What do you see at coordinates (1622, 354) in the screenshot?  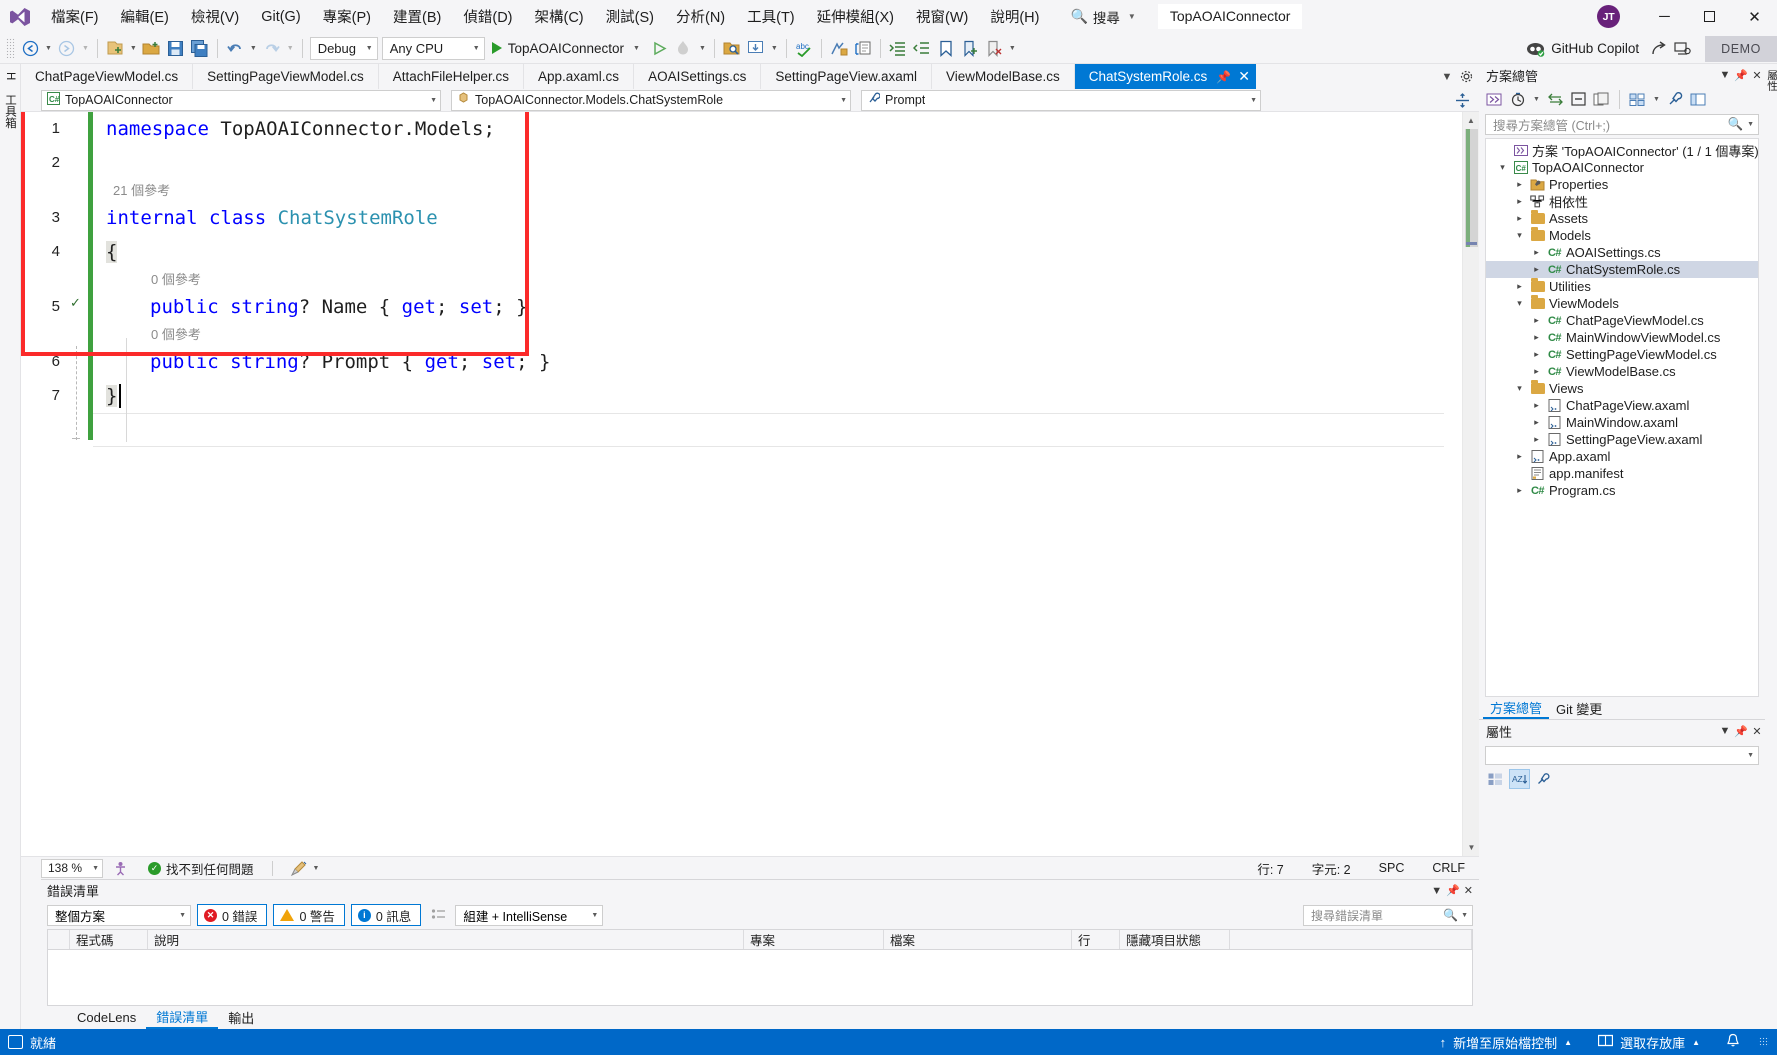 I see `tree-item-settingpageviewmodel: ▸ C# SettingPageViewModel.cs` at bounding box center [1622, 354].